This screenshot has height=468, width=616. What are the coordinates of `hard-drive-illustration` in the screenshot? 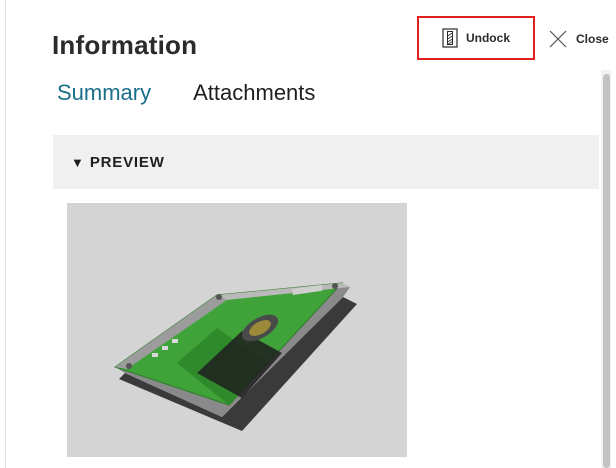 It's located at (235, 356).